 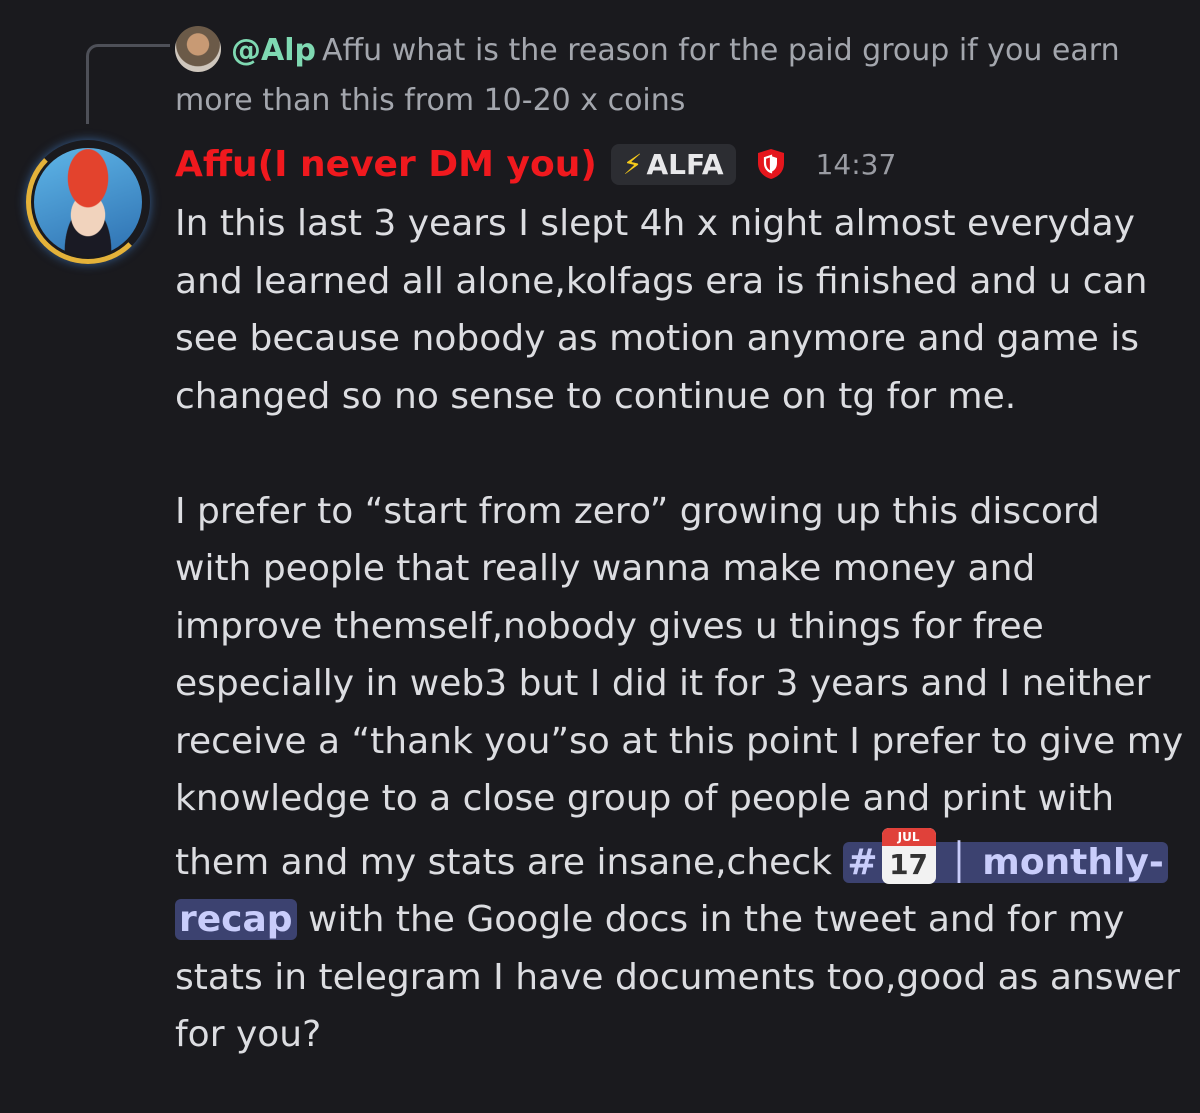 What do you see at coordinates (386, 164) in the screenshot?
I see `author-name: Affu(I never DM you)` at bounding box center [386, 164].